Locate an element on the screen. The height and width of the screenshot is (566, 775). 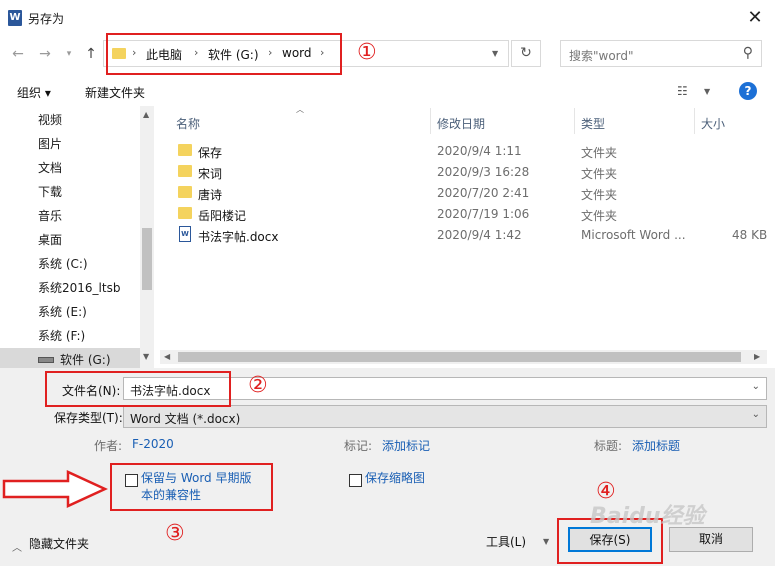
up-arrow-icon: ↑ is located at coordinates (91, 54).